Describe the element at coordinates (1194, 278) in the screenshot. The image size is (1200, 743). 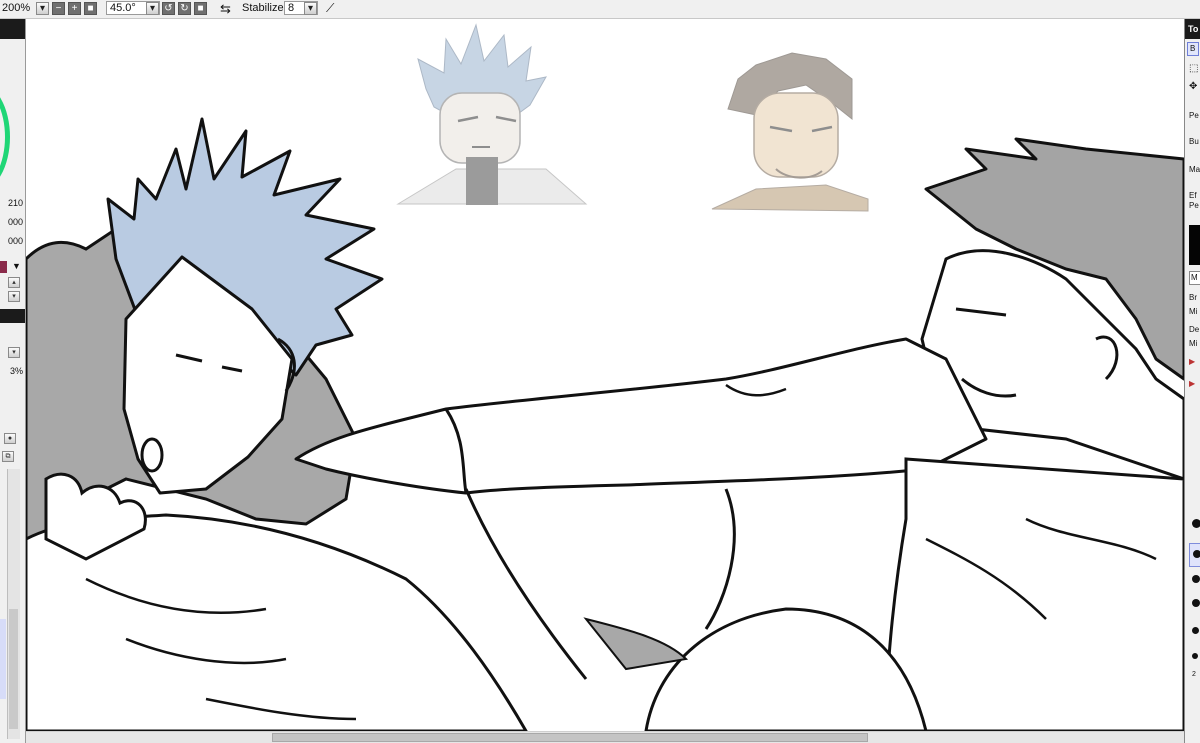
I see `blend-mode-select: M` at that location.